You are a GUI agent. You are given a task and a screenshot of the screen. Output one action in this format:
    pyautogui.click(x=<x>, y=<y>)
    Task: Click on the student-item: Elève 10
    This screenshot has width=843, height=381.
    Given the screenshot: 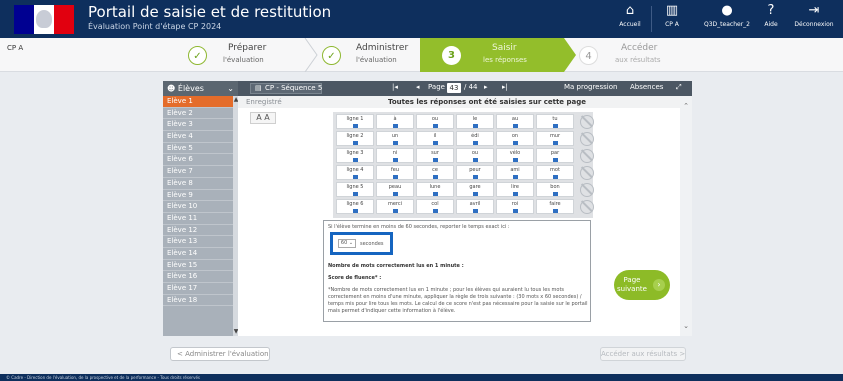 What is the action you would take?
    pyautogui.click(x=200, y=207)
    